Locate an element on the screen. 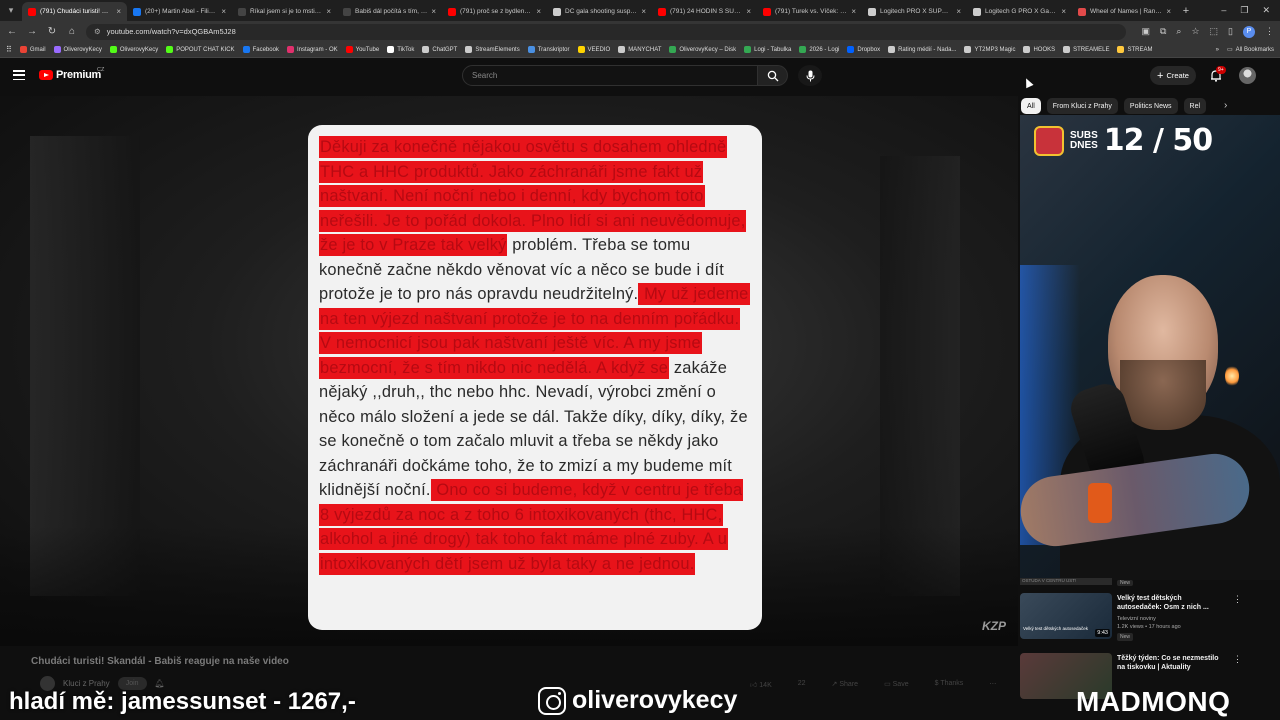  webcam-watch is located at coordinates (1100, 503).